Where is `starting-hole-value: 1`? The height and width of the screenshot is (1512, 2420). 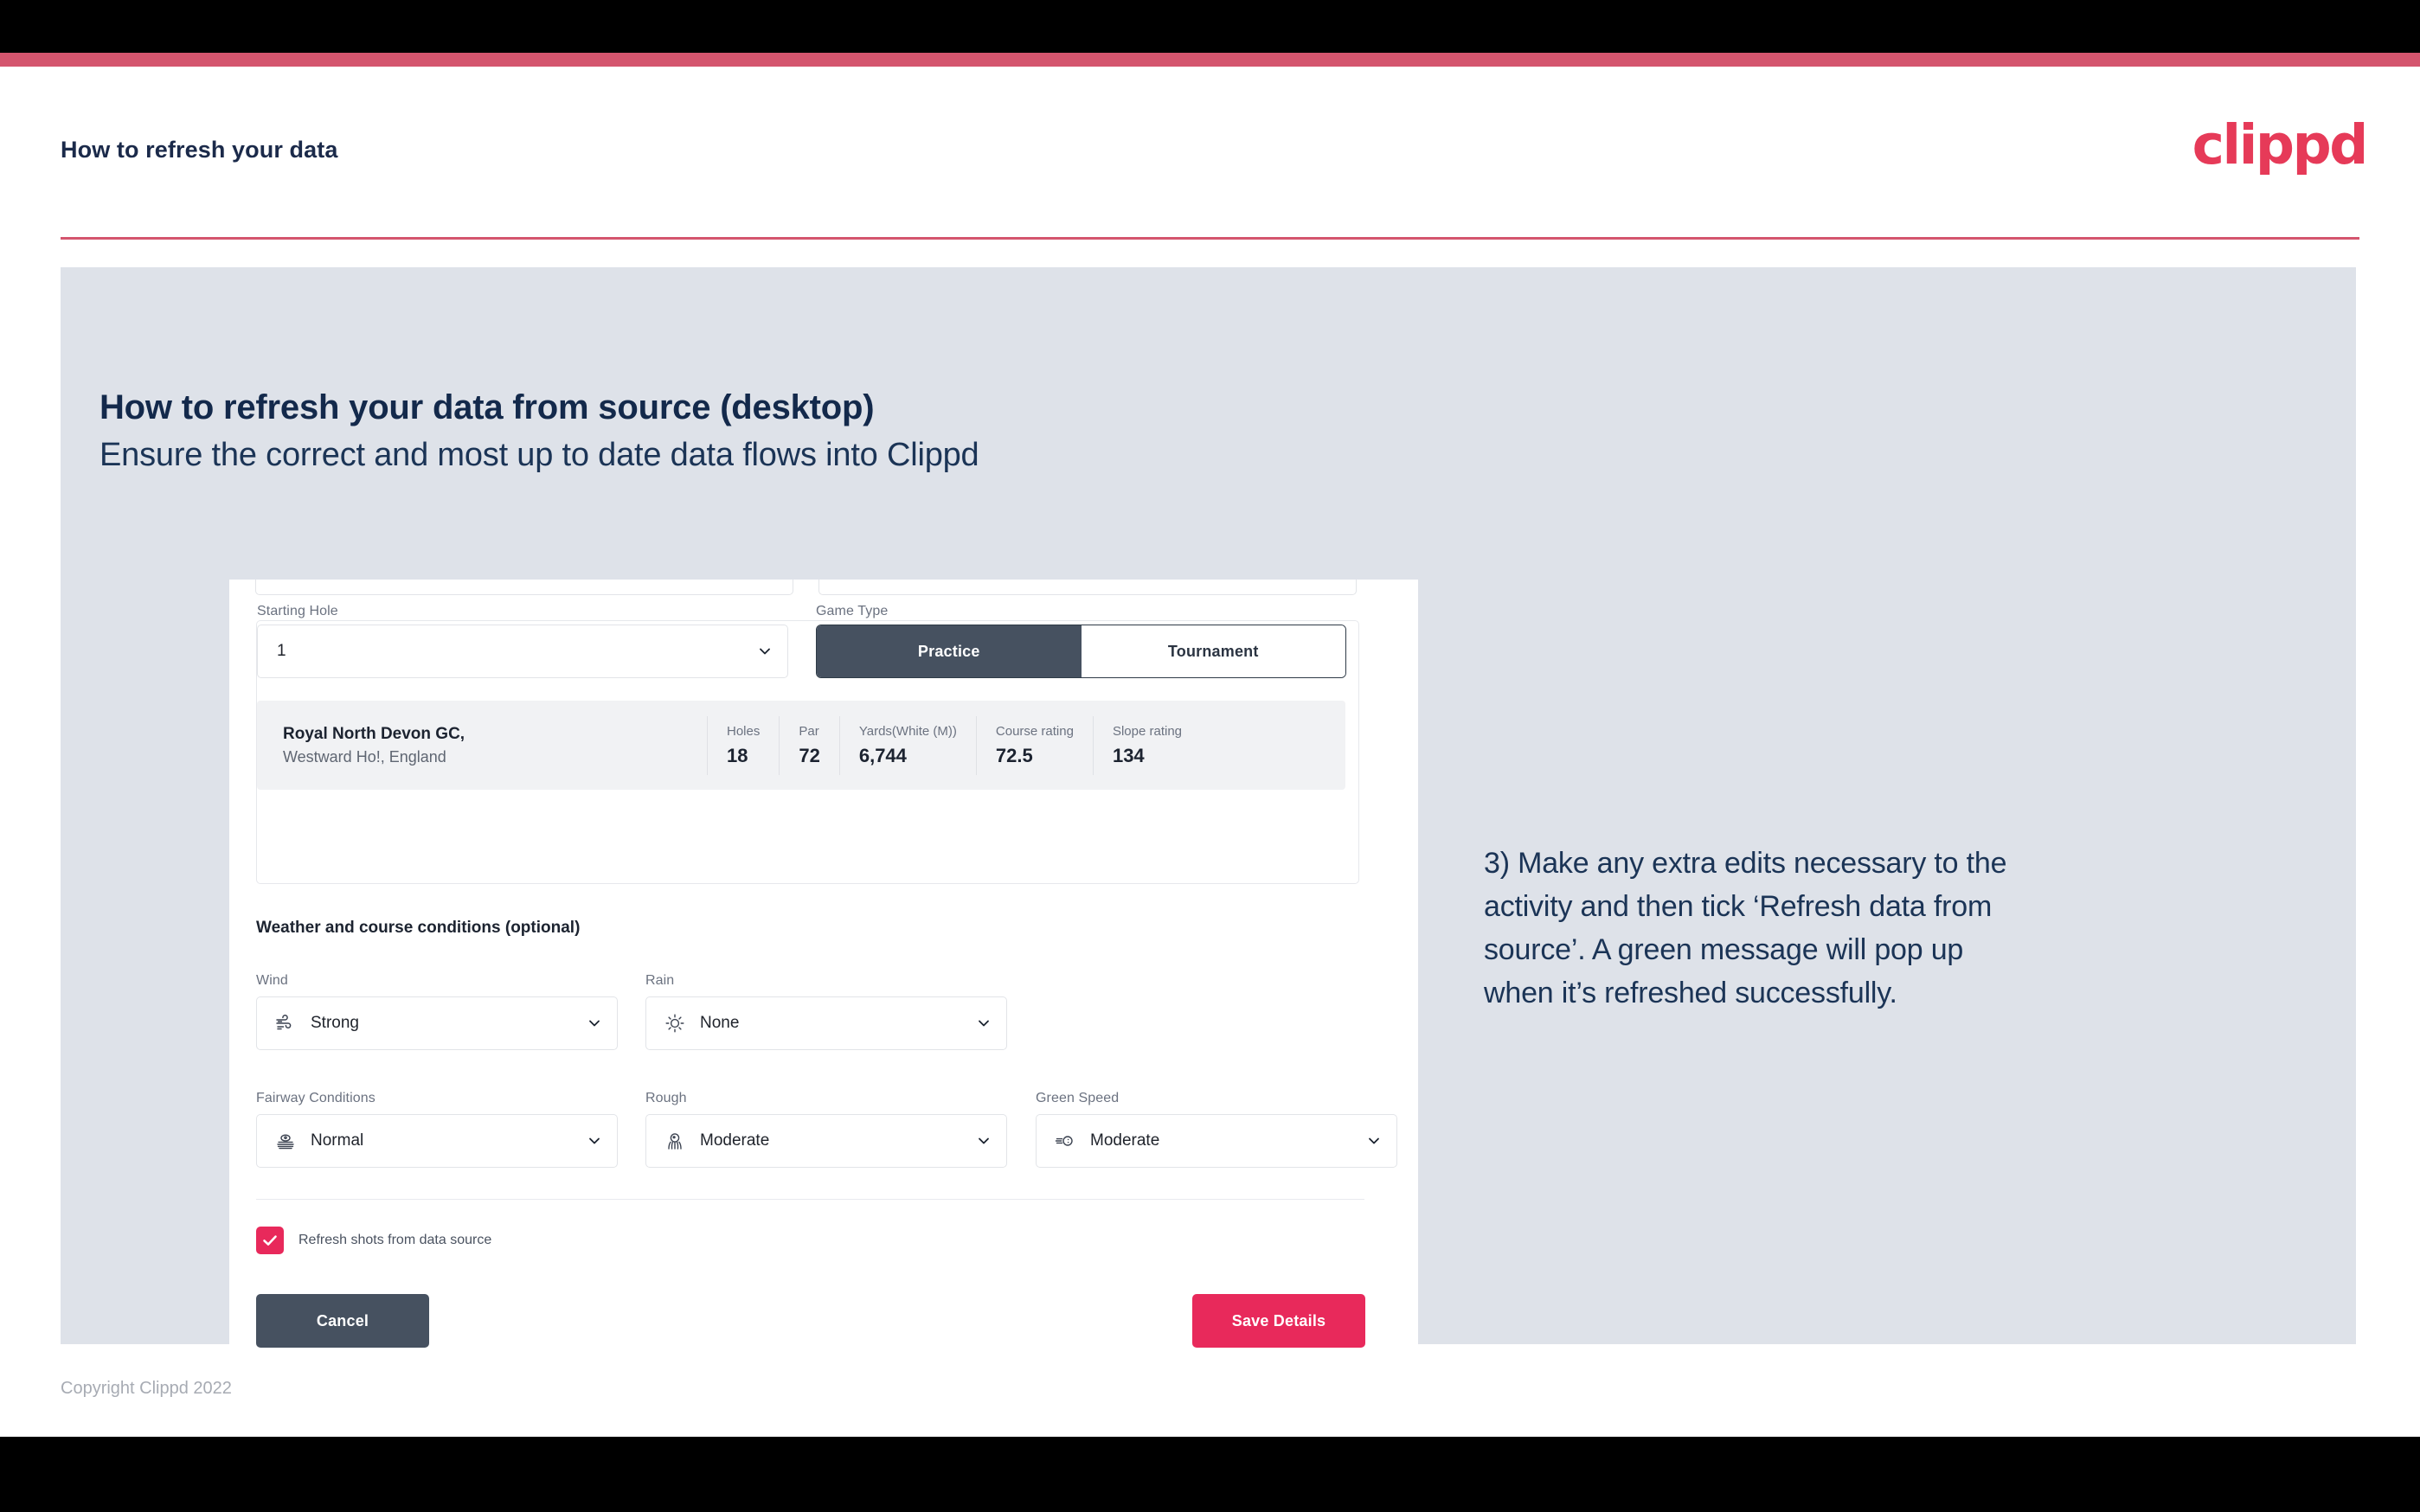 starting-hole-value: 1 is located at coordinates (281, 651).